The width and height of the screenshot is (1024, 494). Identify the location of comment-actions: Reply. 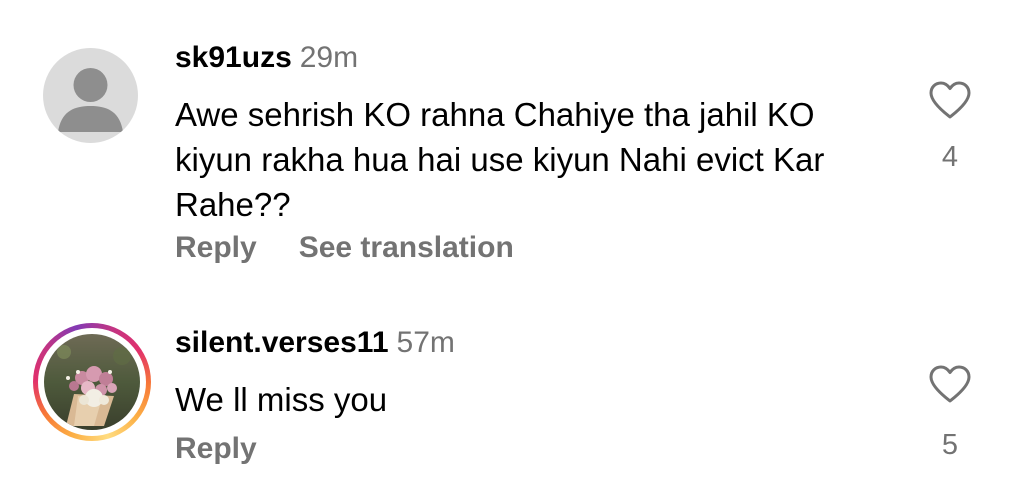
(216, 449).